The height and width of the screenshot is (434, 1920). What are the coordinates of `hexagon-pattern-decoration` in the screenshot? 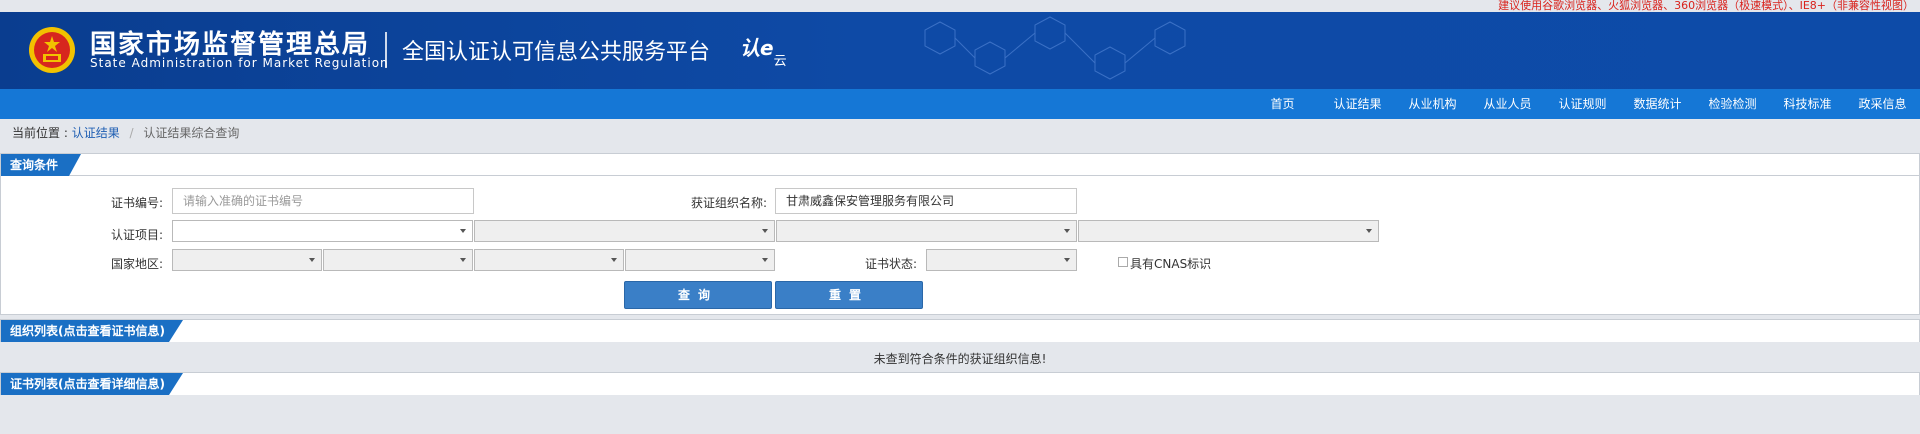 It's located at (1055, 48).